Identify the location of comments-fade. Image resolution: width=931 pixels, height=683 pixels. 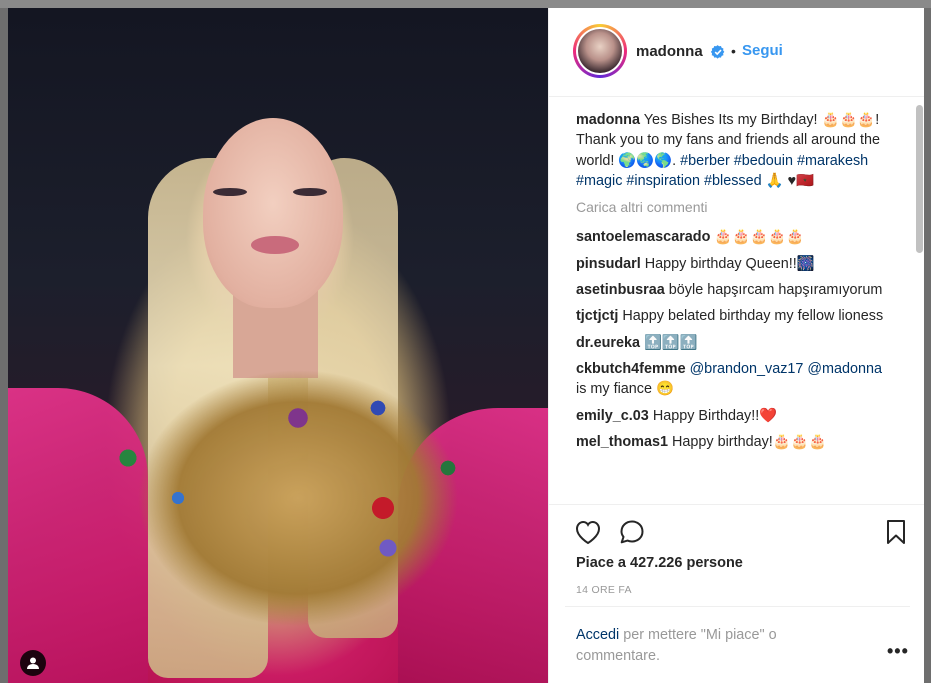
(736, 497).